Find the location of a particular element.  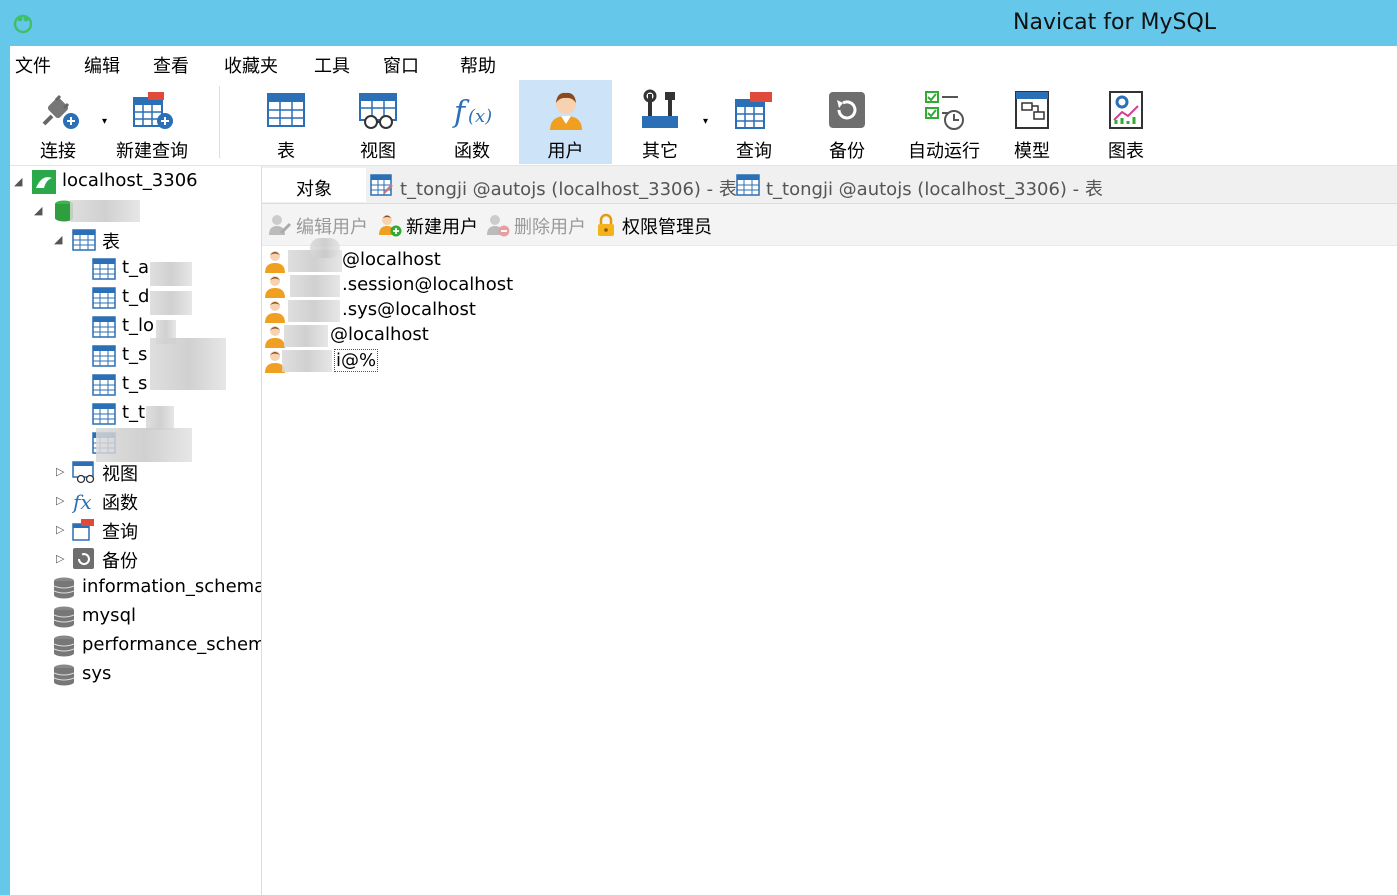

privilege-manager-button: 权限管理员 is located at coordinates (656, 225).